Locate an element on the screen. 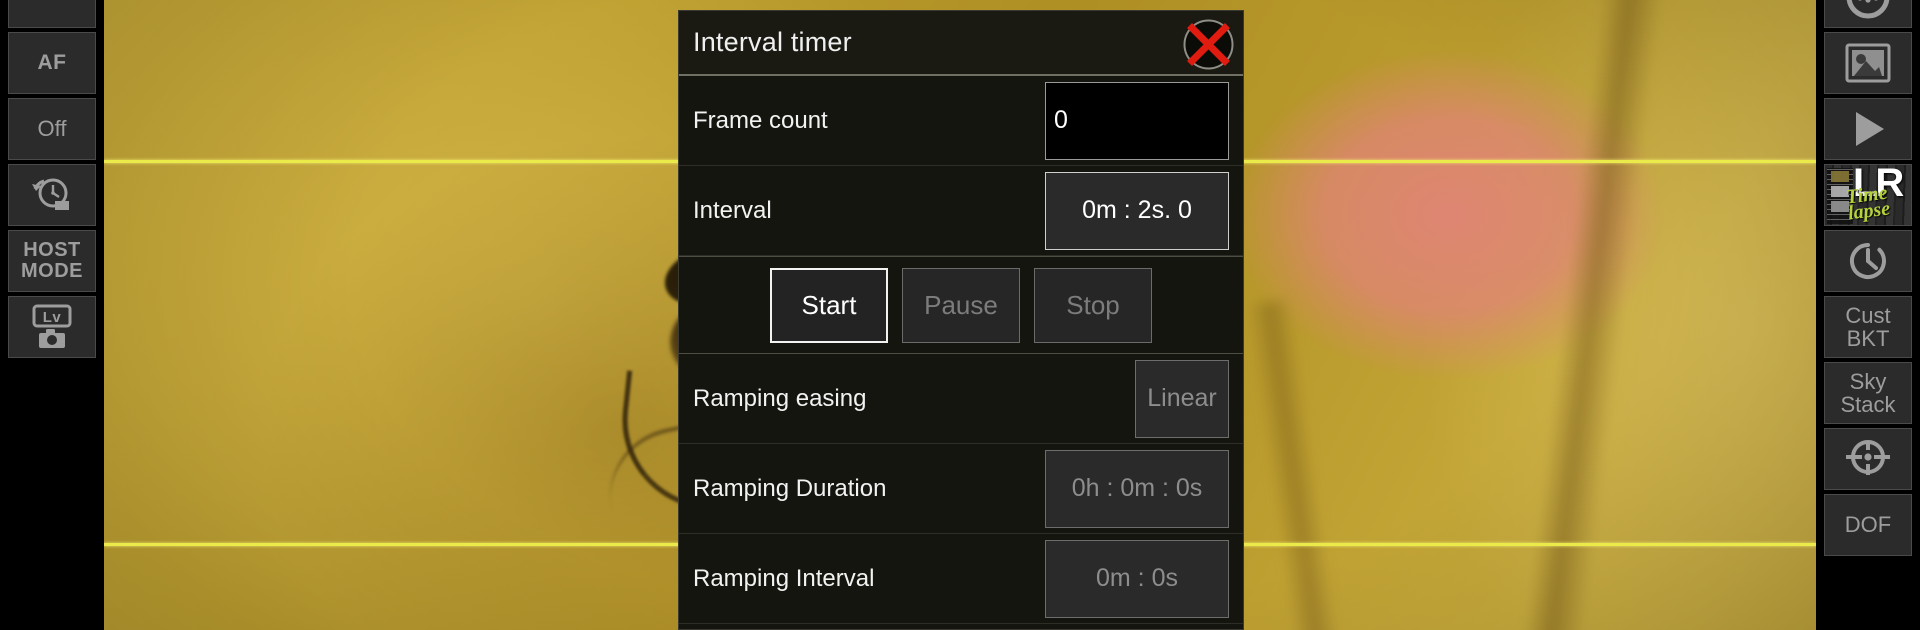  ramping-duration-button: 0h : 0m : 0s is located at coordinates (1137, 488).